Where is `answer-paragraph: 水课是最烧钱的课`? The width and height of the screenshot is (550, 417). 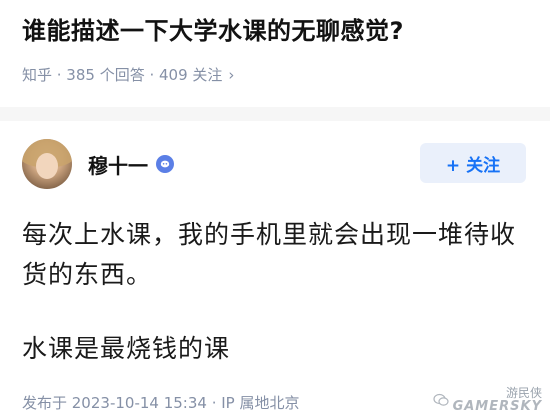 answer-paragraph: 水课是最烧钱的课 is located at coordinates (126, 348).